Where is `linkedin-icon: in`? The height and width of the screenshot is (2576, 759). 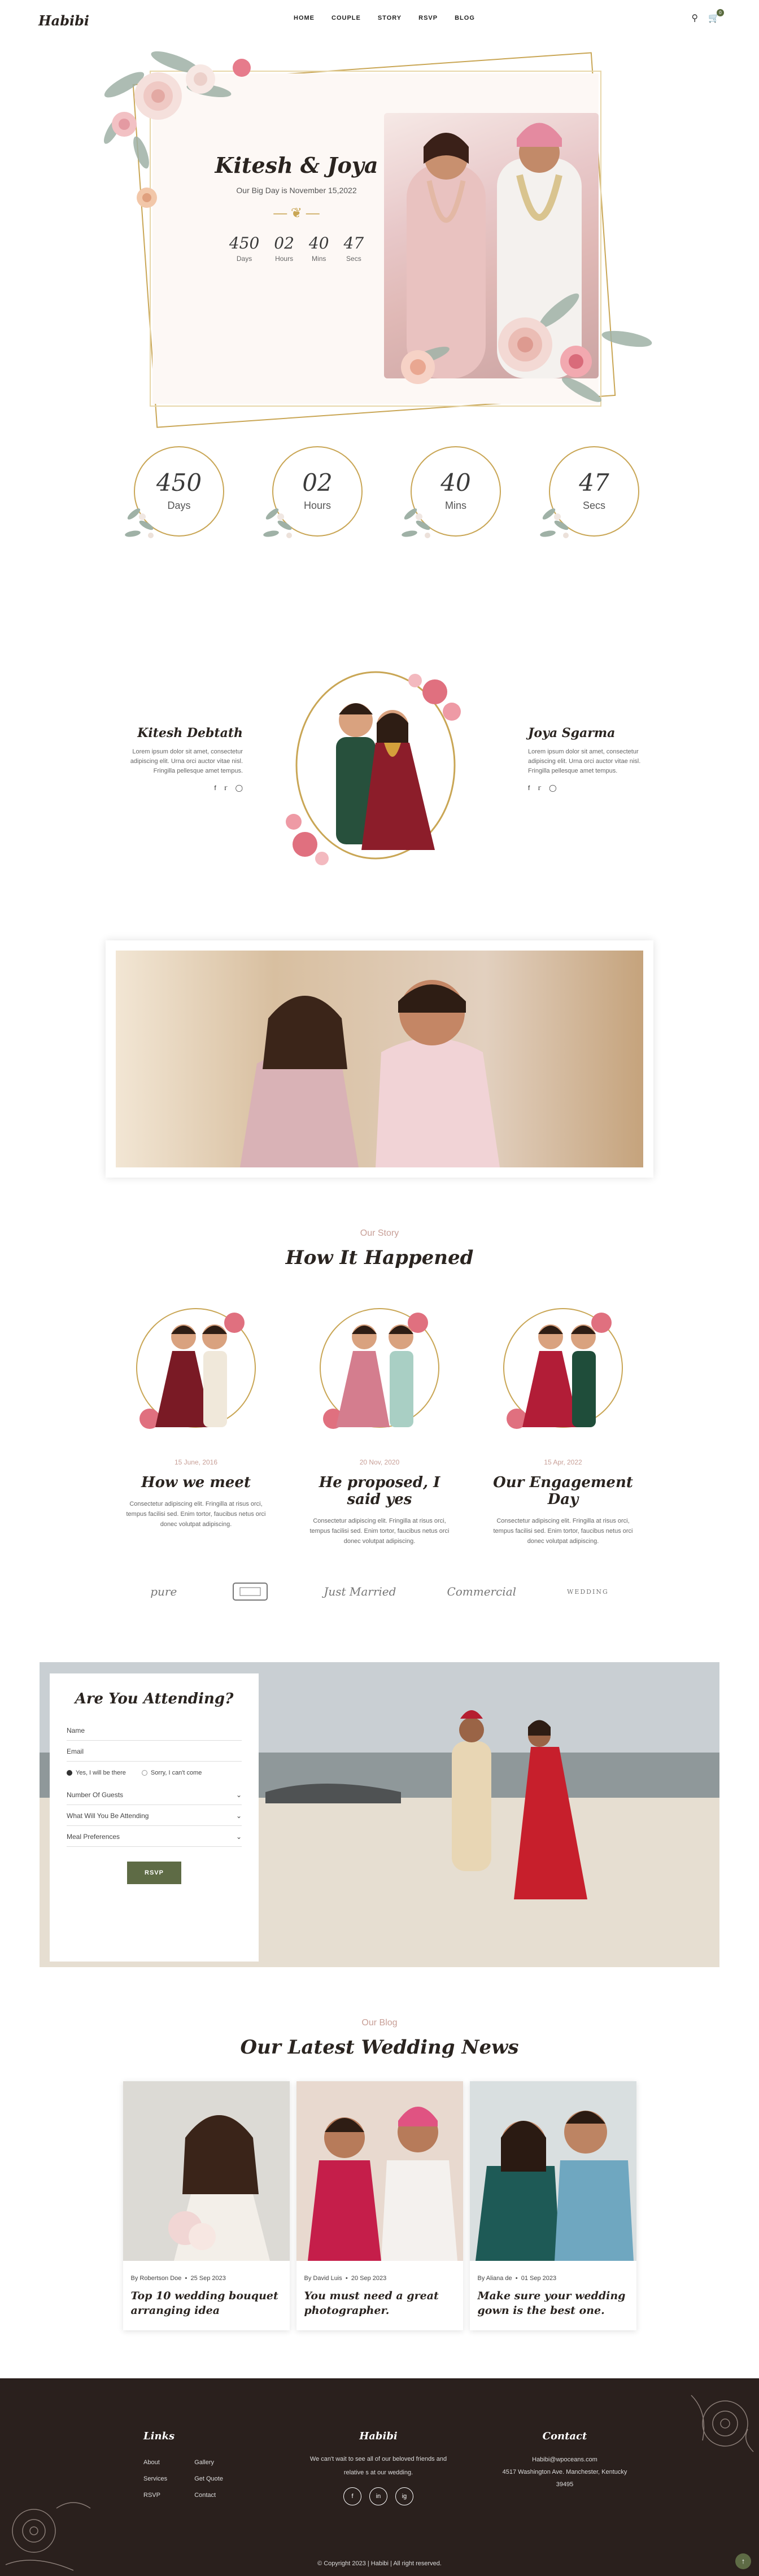 linkedin-icon: in is located at coordinates (378, 2496).